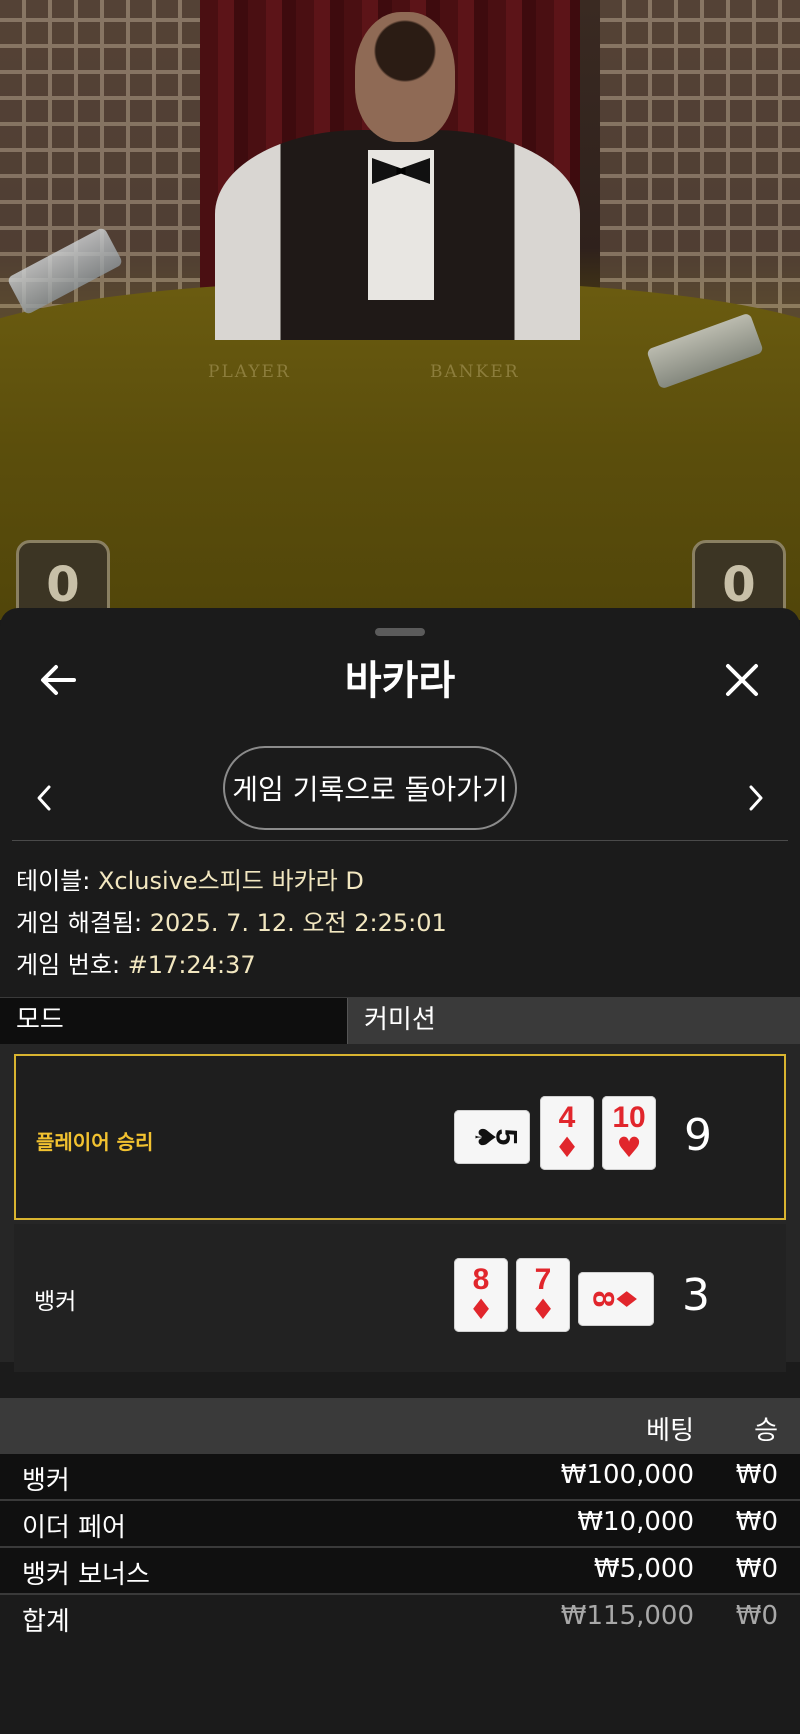  What do you see at coordinates (627, 1616) in the screenshot?
I see `total-bet-amount: ₩115,000` at bounding box center [627, 1616].